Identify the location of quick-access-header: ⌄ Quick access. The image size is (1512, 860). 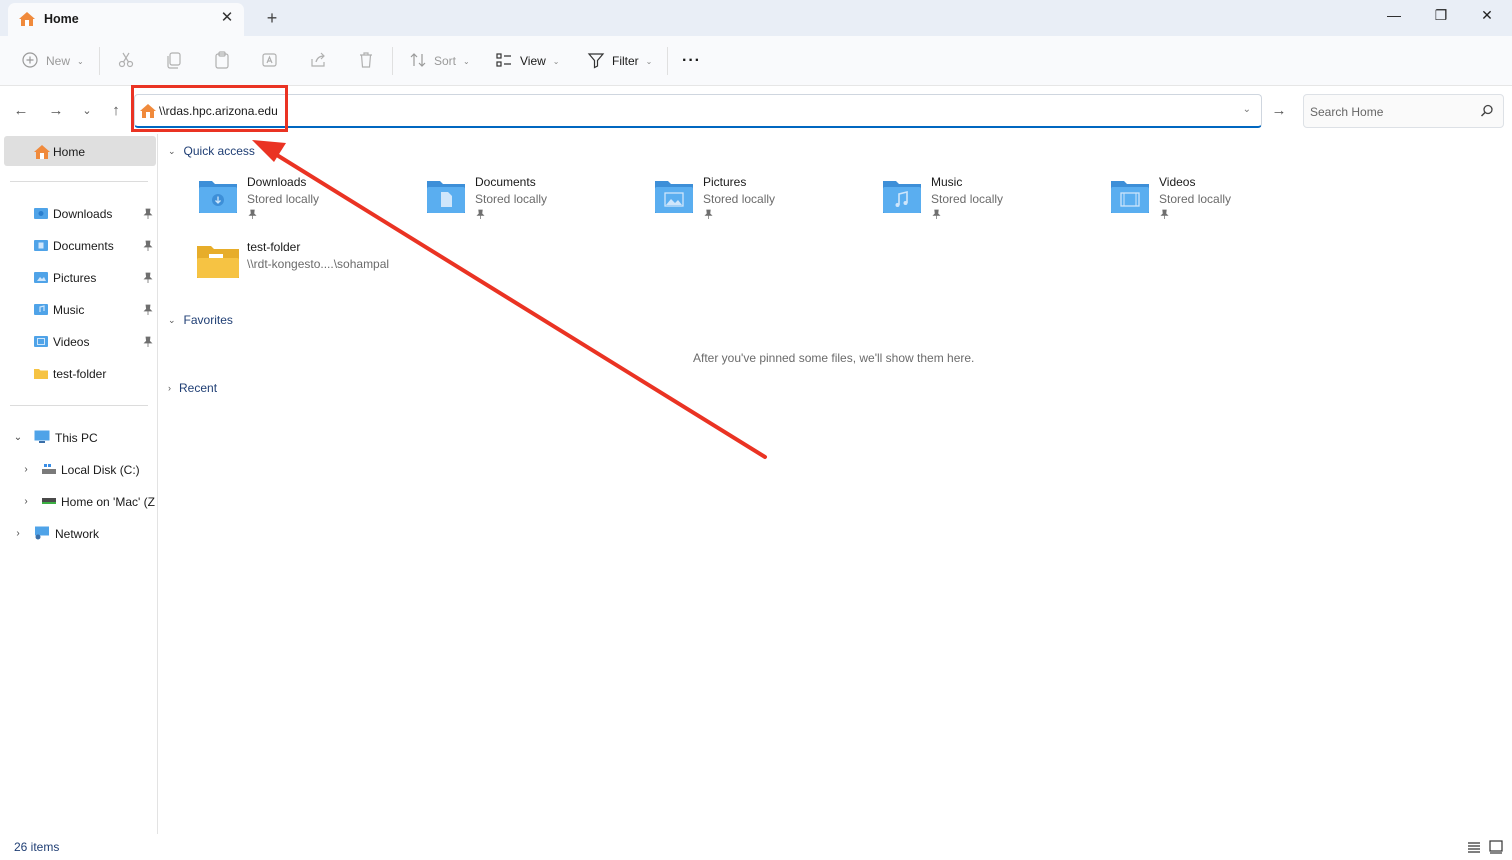
(211, 151).